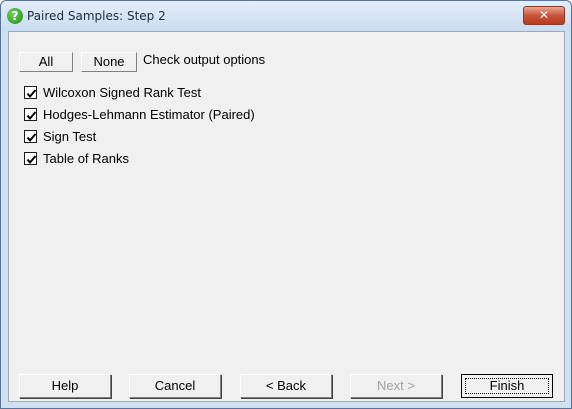 The height and width of the screenshot is (409, 572). What do you see at coordinates (396, 386) in the screenshot?
I see `next-button: Next >` at bounding box center [396, 386].